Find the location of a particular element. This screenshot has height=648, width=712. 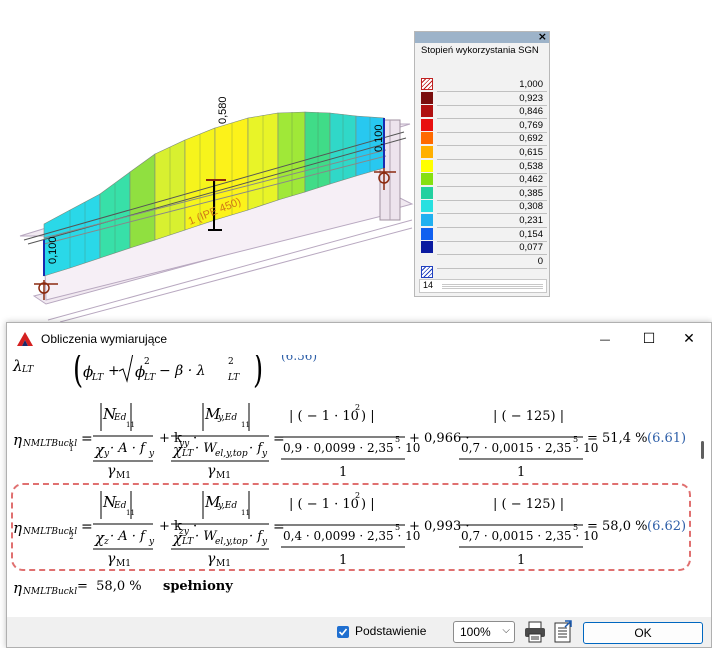

partial-lambda-sub: LT is located at coordinates (28, 370).